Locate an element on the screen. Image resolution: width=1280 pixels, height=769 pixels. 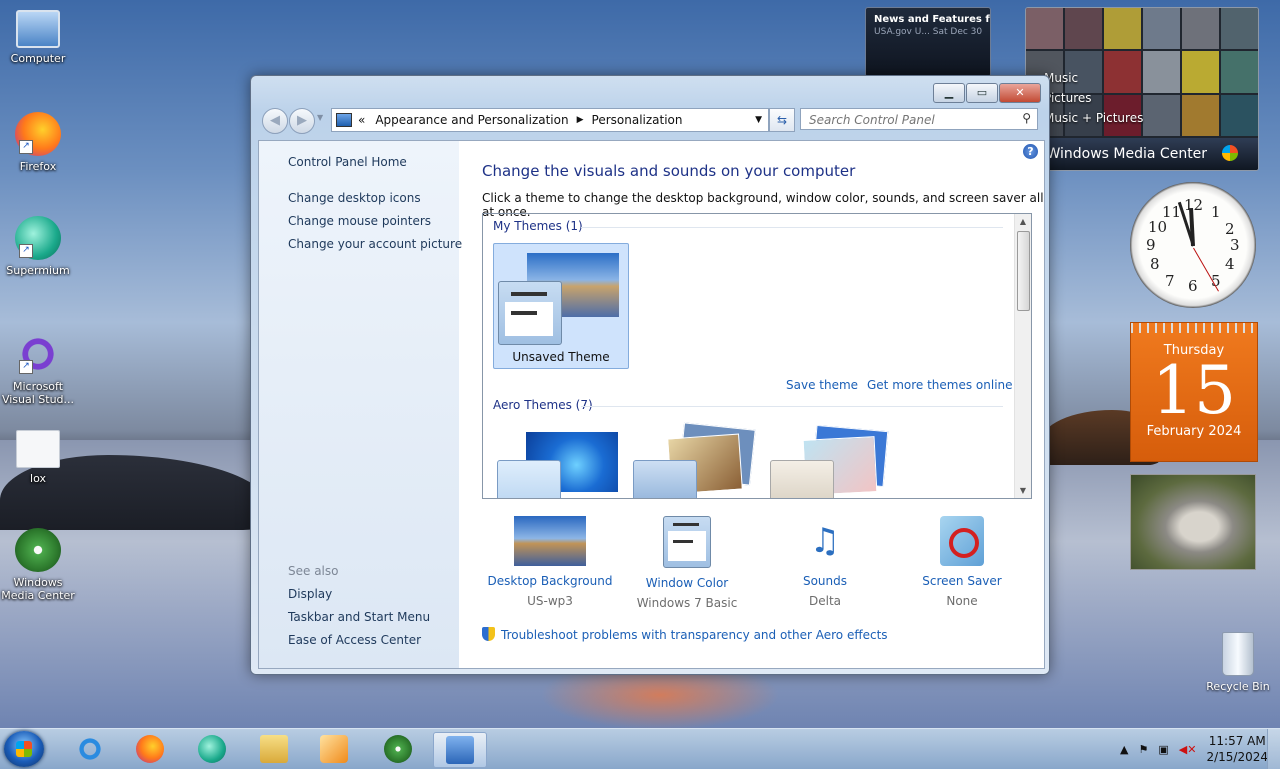
get-more-themes-link: Get more themes online is located at coordinates (940, 385).